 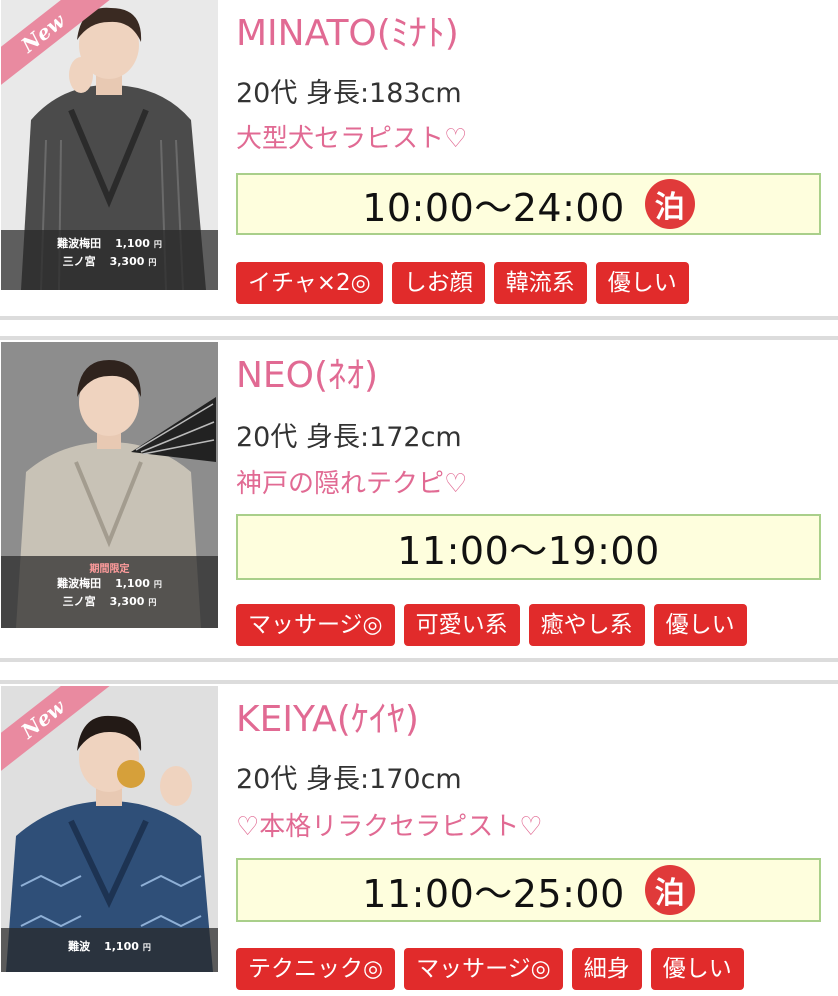 I want to click on tag: 可愛い系, so click(x=461, y=625).